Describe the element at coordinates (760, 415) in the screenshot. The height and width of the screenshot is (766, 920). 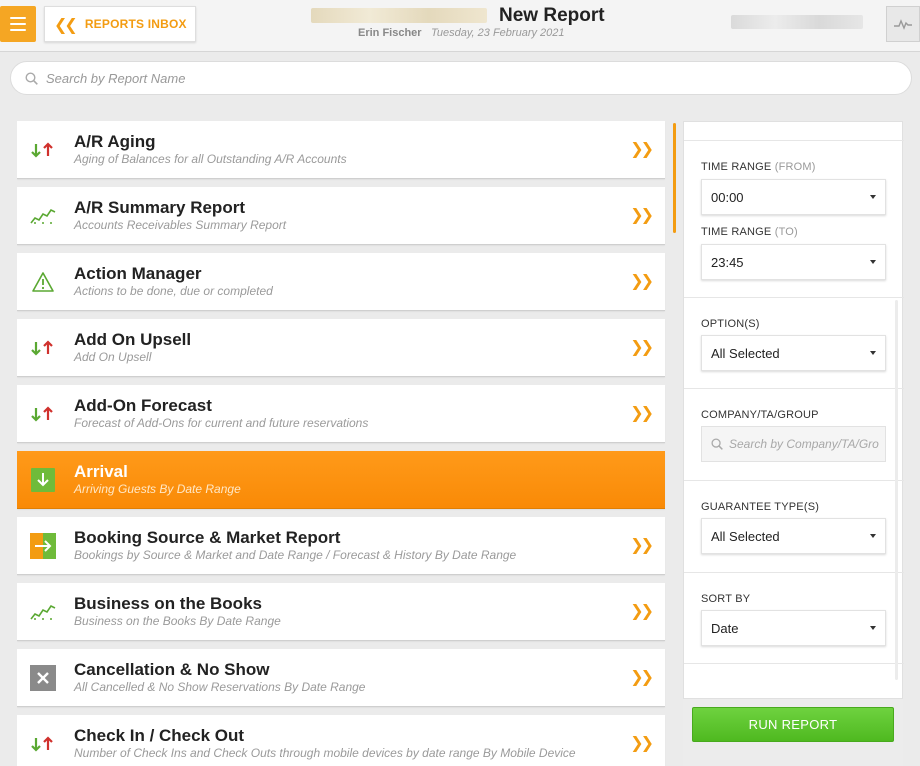
I see `company-label: COMPANY/TA/GROUP` at that location.